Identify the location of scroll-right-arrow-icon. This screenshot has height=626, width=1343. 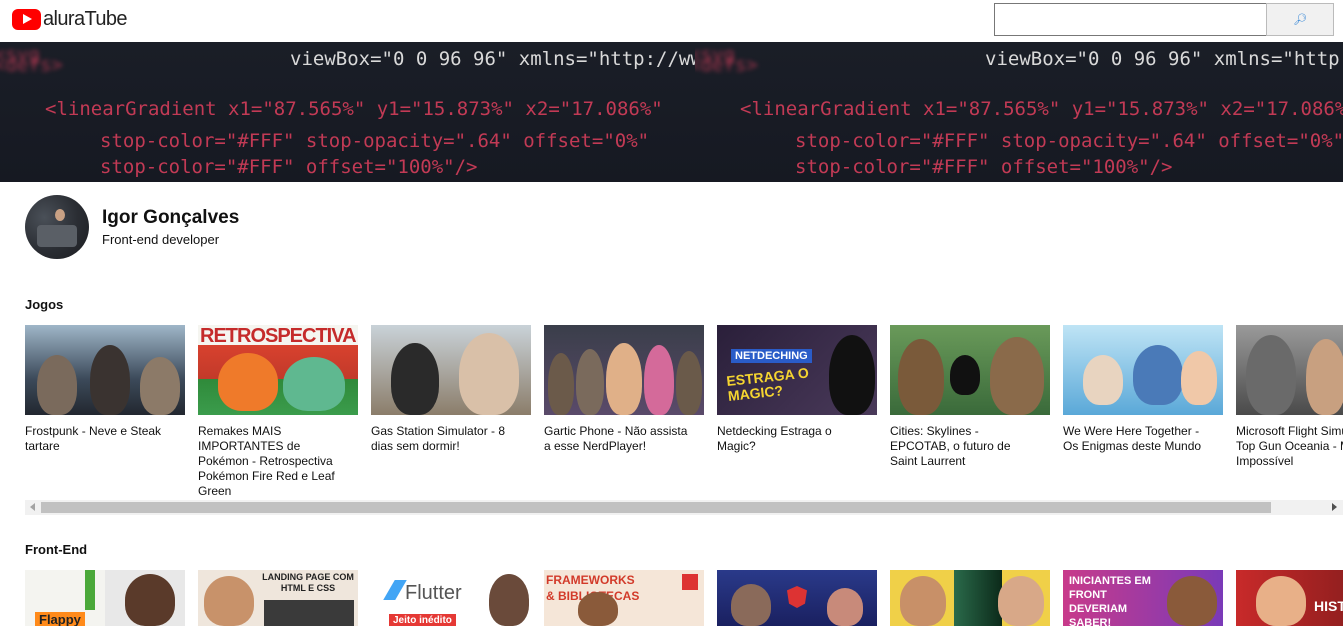
(1334, 507).